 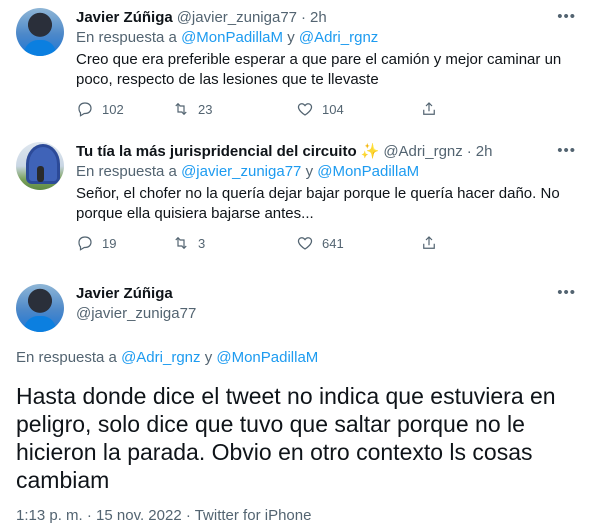 I want to click on retweet-button: 23, so click(x=234, y=109).